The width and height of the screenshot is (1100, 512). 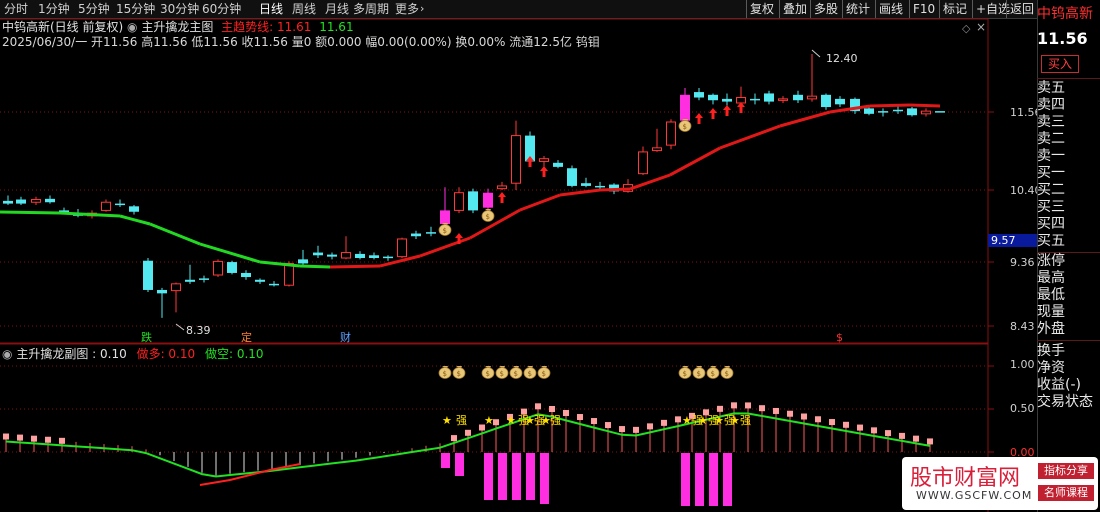 What do you see at coordinates (1060, 64) in the screenshot?
I see `buy-button: 买入` at bounding box center [1060, 64].